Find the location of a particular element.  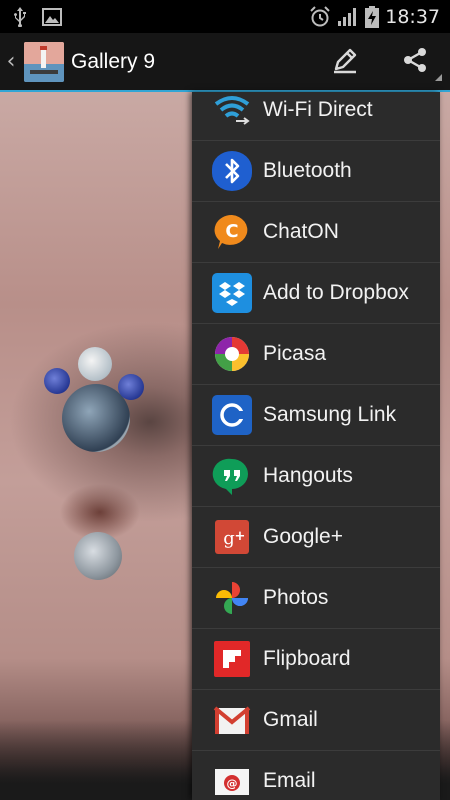

share-item-label: ChatON is located at coordinates (301, 231).